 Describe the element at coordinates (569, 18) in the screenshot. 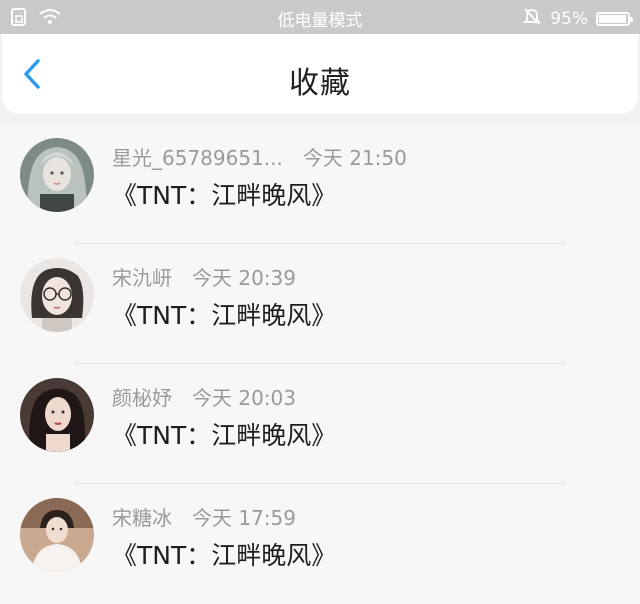

I see `battery-percent: 95%` at that location.